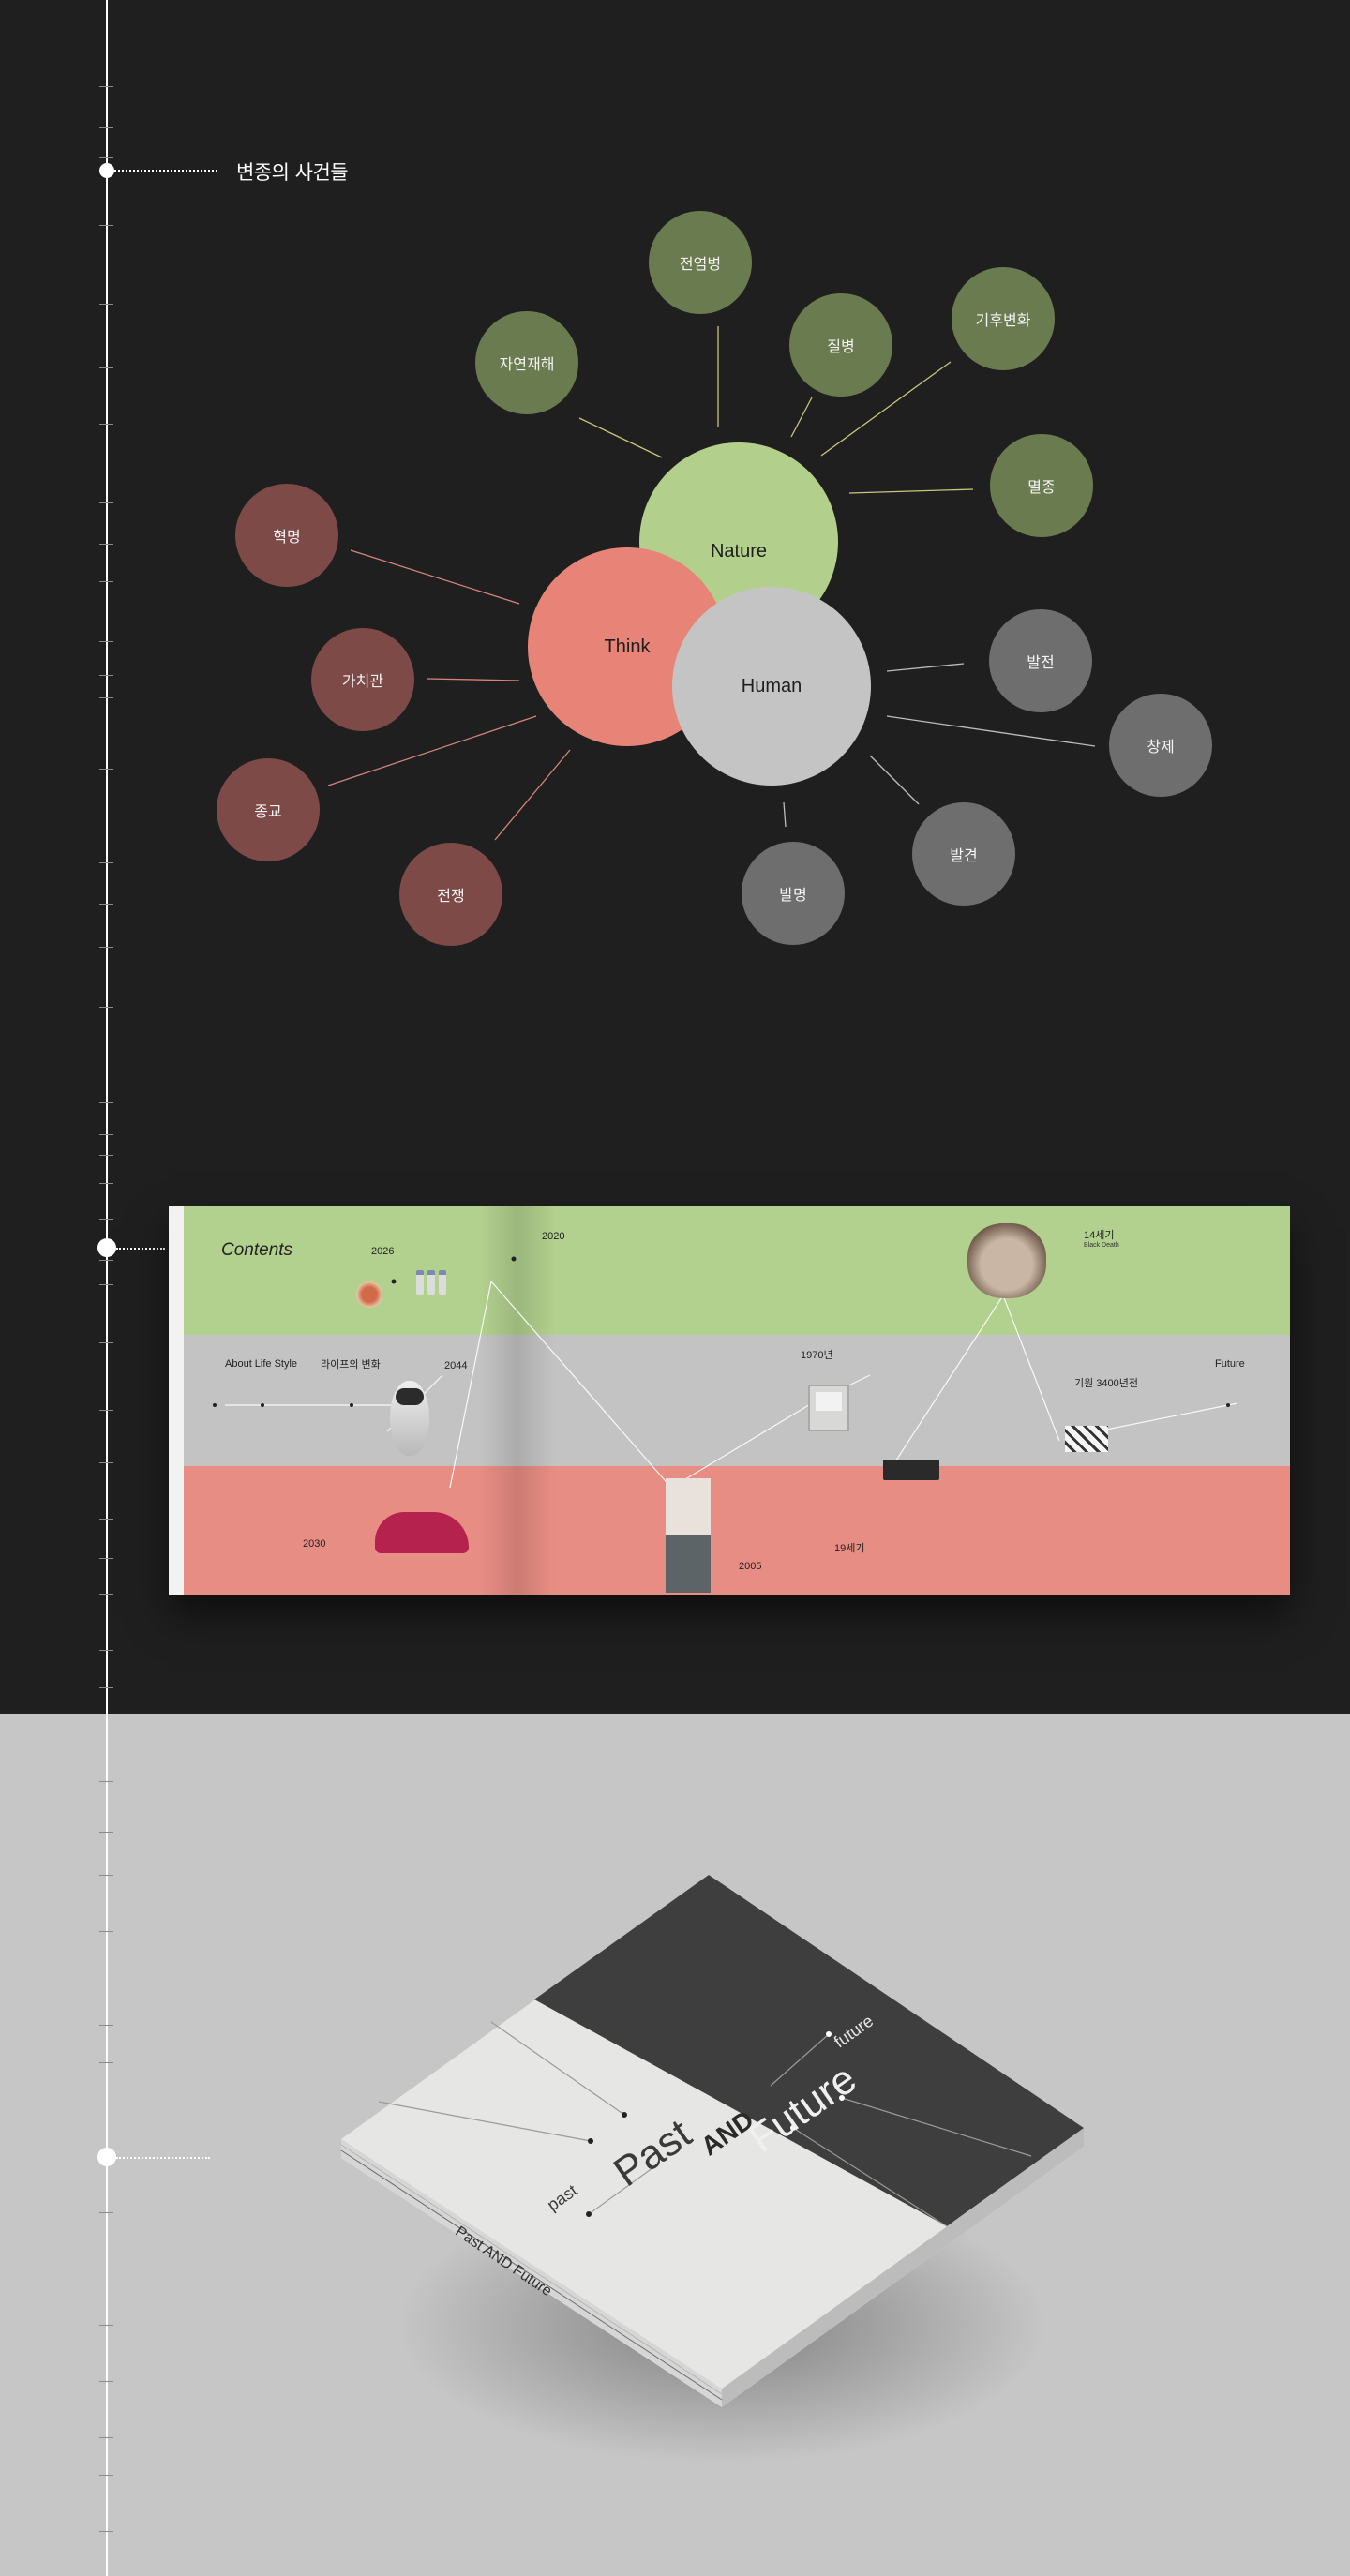 The height and width of the screenshot is (2576, 1350). Describe the element at coordinates (351, 1365) in the screenshot. I see `label-lifestyle-change: 라이프의 변화` at that location.